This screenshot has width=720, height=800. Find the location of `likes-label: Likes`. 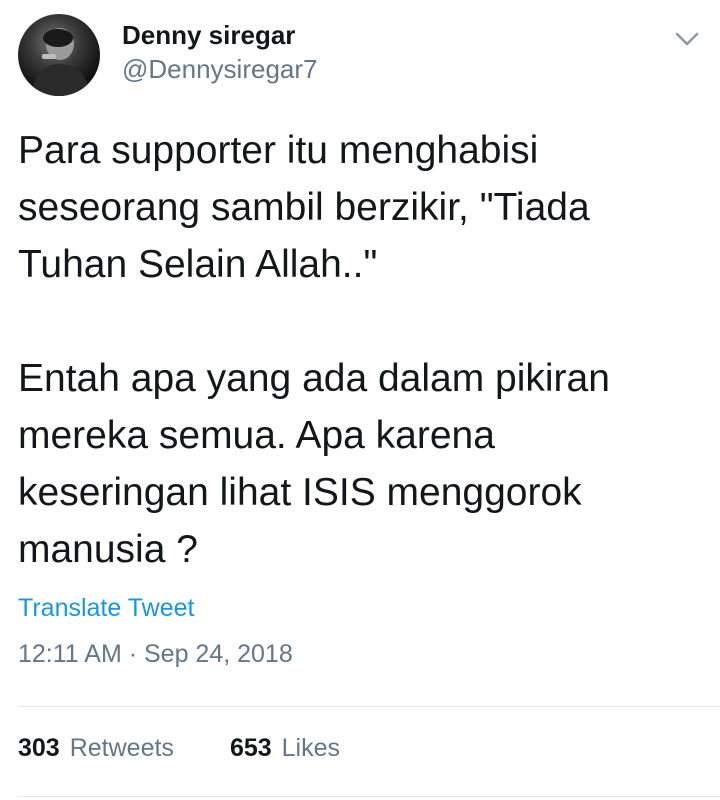

likes-label: Likes is located at coordinates (311, 748).